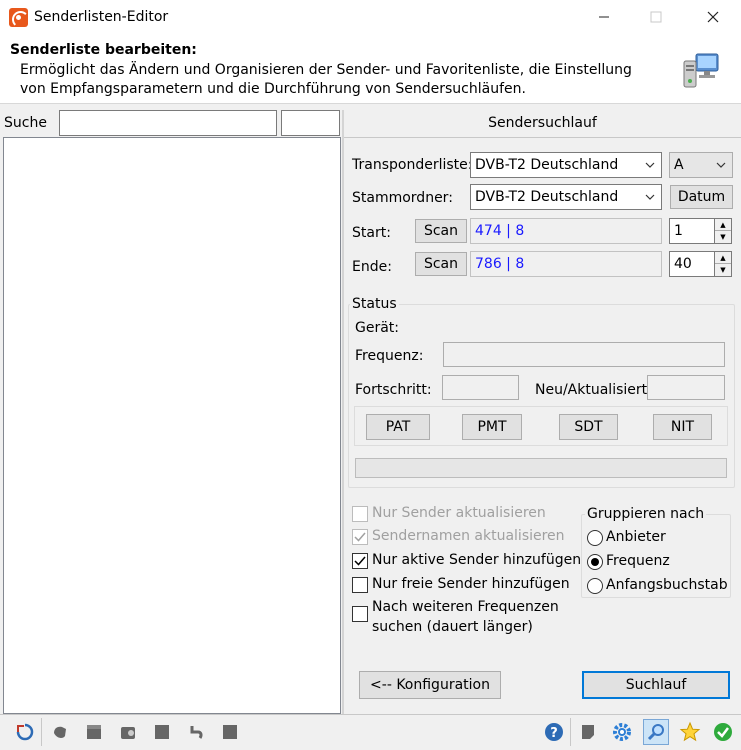 This screenshot has width=741, height=750. Describe the element at coordinates (398, 427) in the screenshot. I see `pat-button: PAT` at that location.